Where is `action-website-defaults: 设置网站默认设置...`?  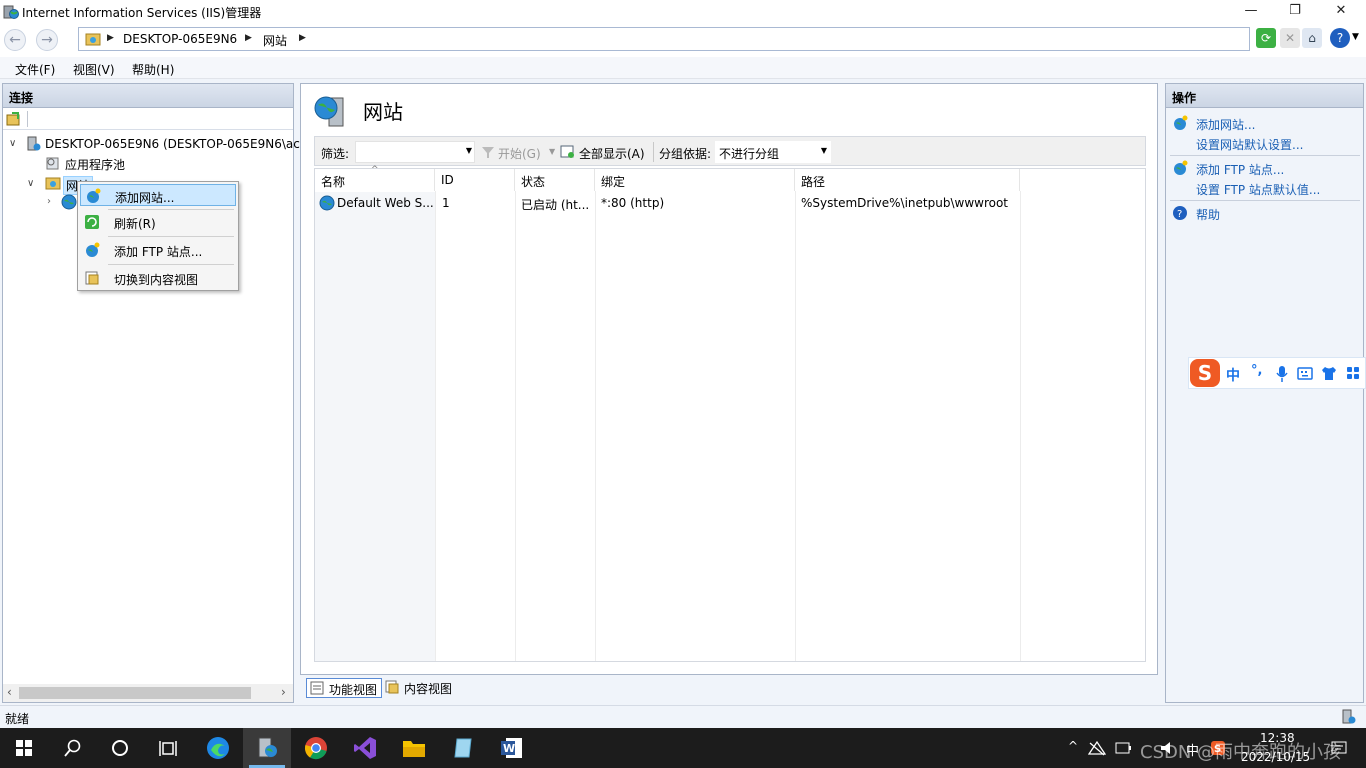
action-website-defaults: 设置网站默认设置... is located at coordinates (1249, 144).